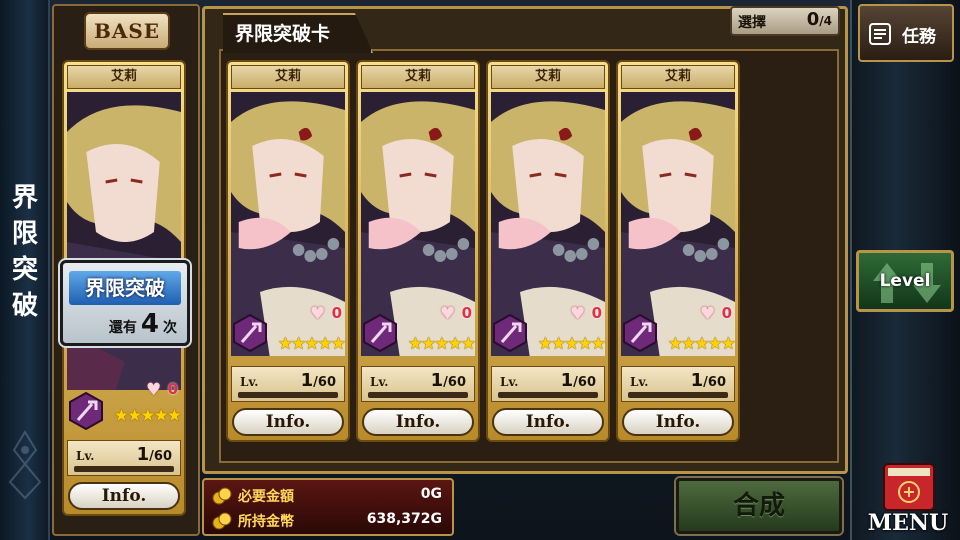 Image resolution: width=960 pixels, height=540 pixels. I want to click on mission-button: 任務, so click(906, 33).